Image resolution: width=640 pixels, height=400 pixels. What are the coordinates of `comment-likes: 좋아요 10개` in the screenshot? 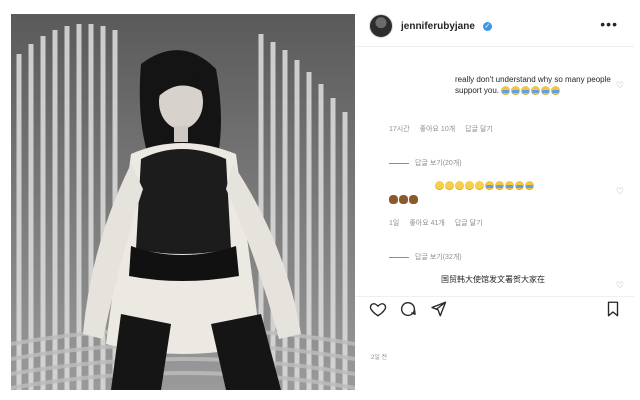 It's located at (438, 129).